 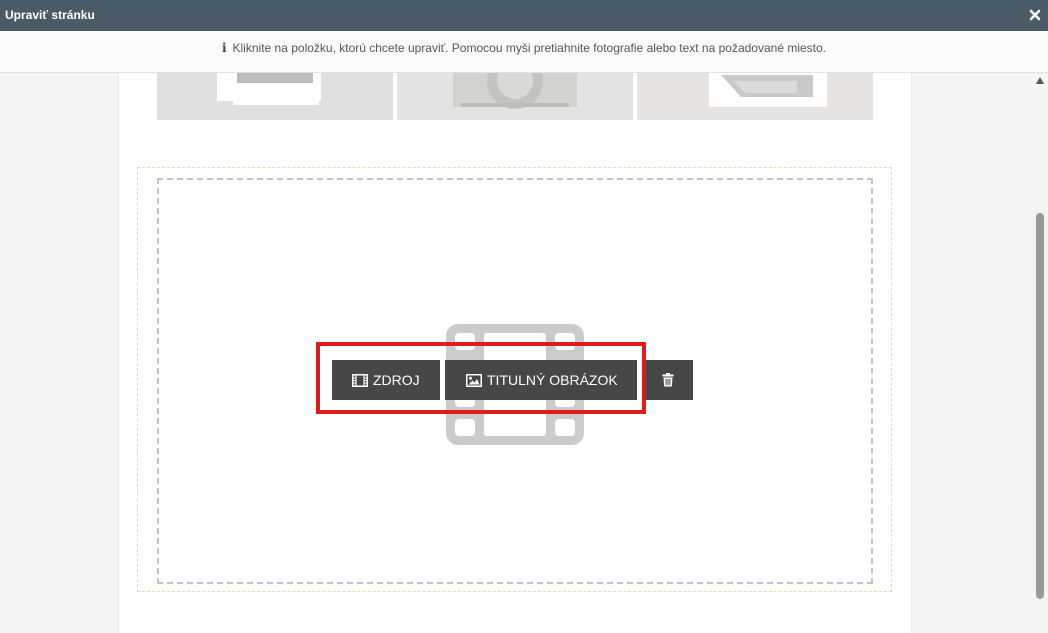 I want to click on info-icon: i, so click(x=224, y=48).